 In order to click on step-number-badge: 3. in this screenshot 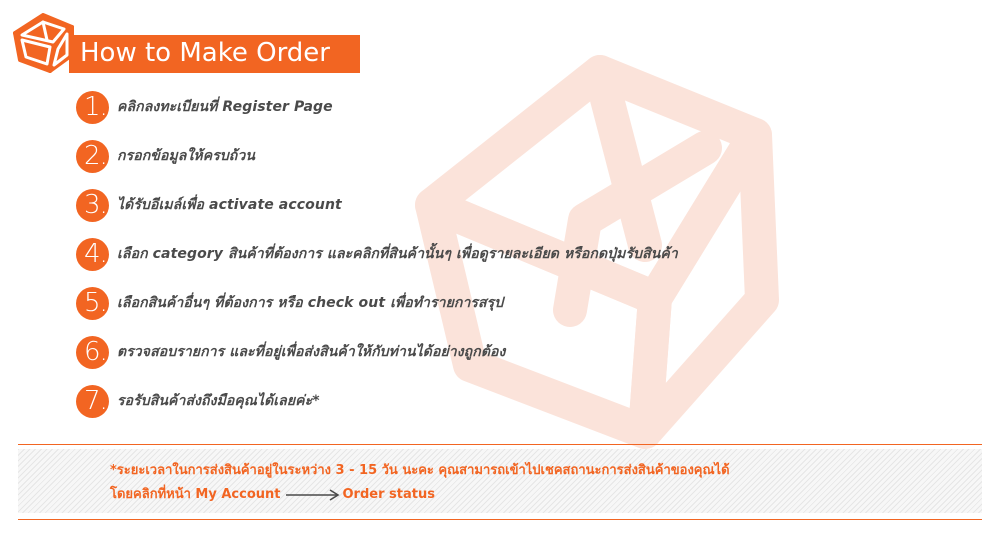, I will do `click(92, 205)`.